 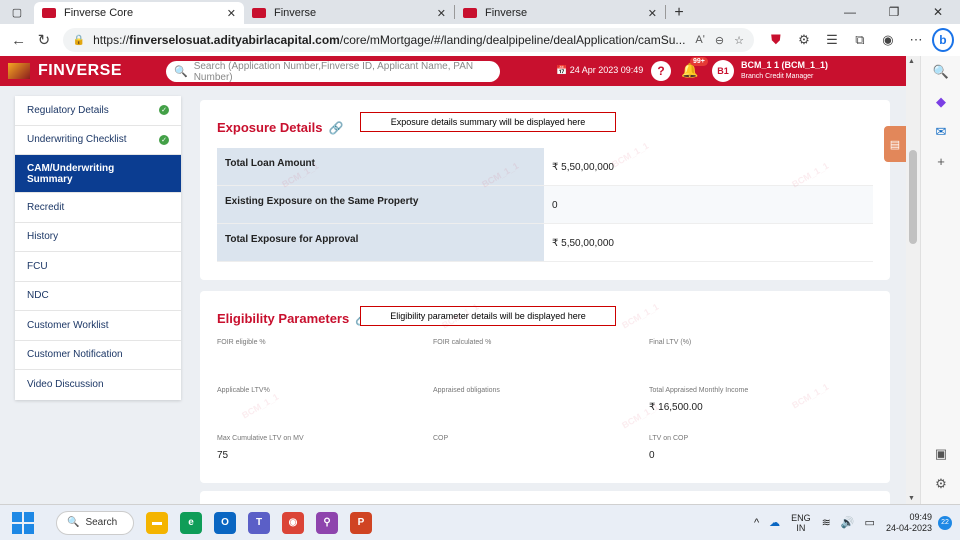 What do you see at coordinates (895, 144) in the screenshot?
I see `document-panel-icon: ▤` at bounding box center [895, 144].